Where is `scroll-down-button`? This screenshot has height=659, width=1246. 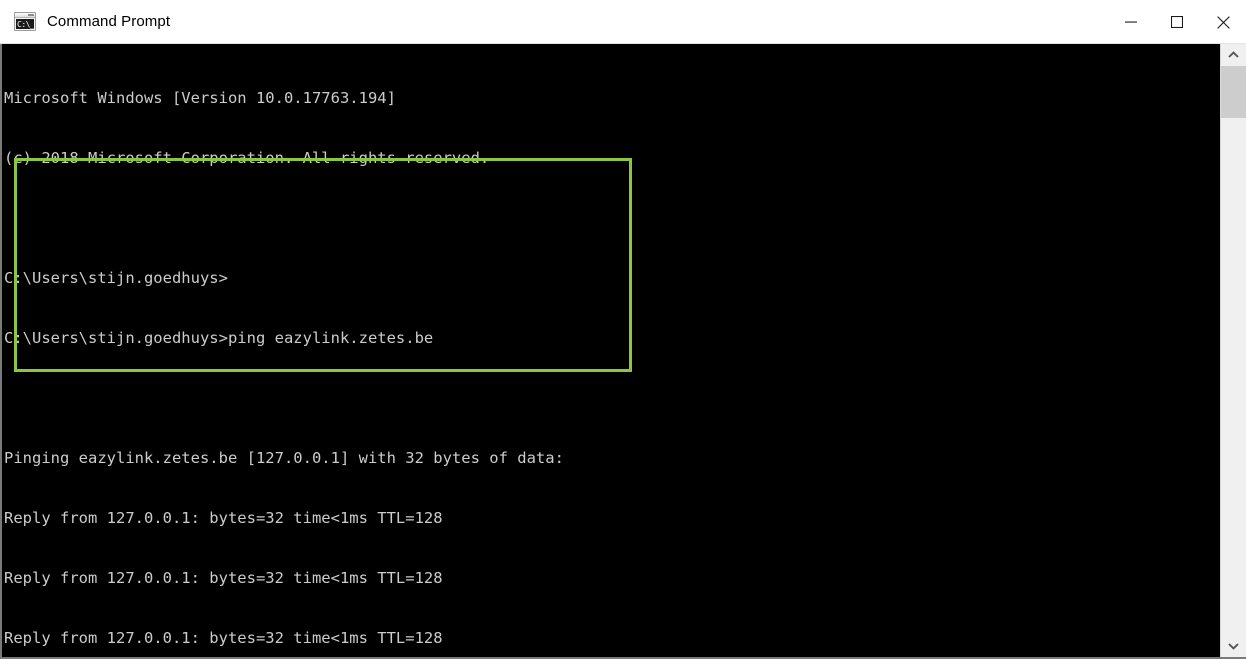 scroll-down-button is located at coordinates (1233, 646).